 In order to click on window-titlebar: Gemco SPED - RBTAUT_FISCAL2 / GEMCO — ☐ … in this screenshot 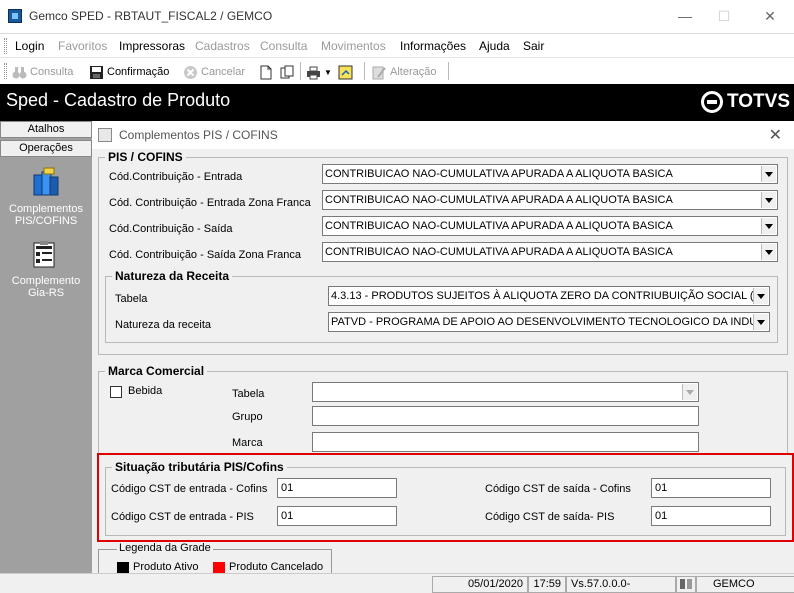, I will do `click(397, 16)`.